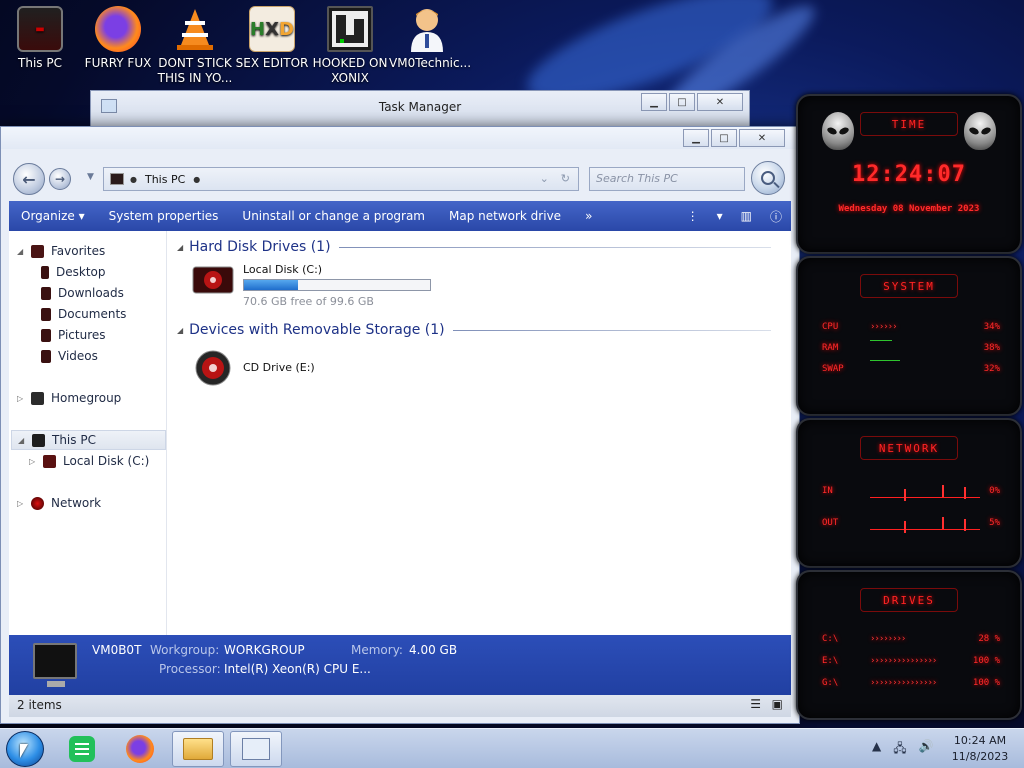 This screenshot has height=768, width=1024. Describe the element at coordinates (341, 179) in the screenshot. I see `address-bar: ● This PC ● ⌄ ↻` at that location.